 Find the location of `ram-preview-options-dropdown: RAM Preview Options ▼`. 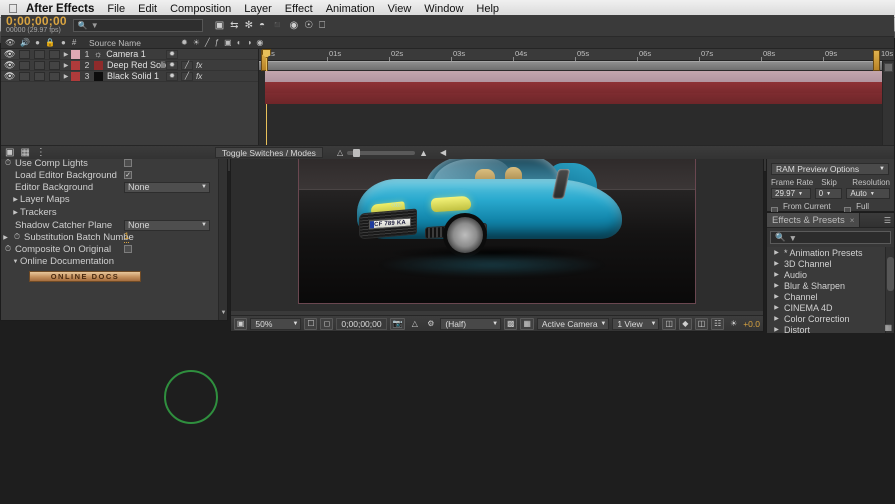

ram-preview-options-dropdown: RAM Preview Options ▼ is located at coordinates (830, 169).